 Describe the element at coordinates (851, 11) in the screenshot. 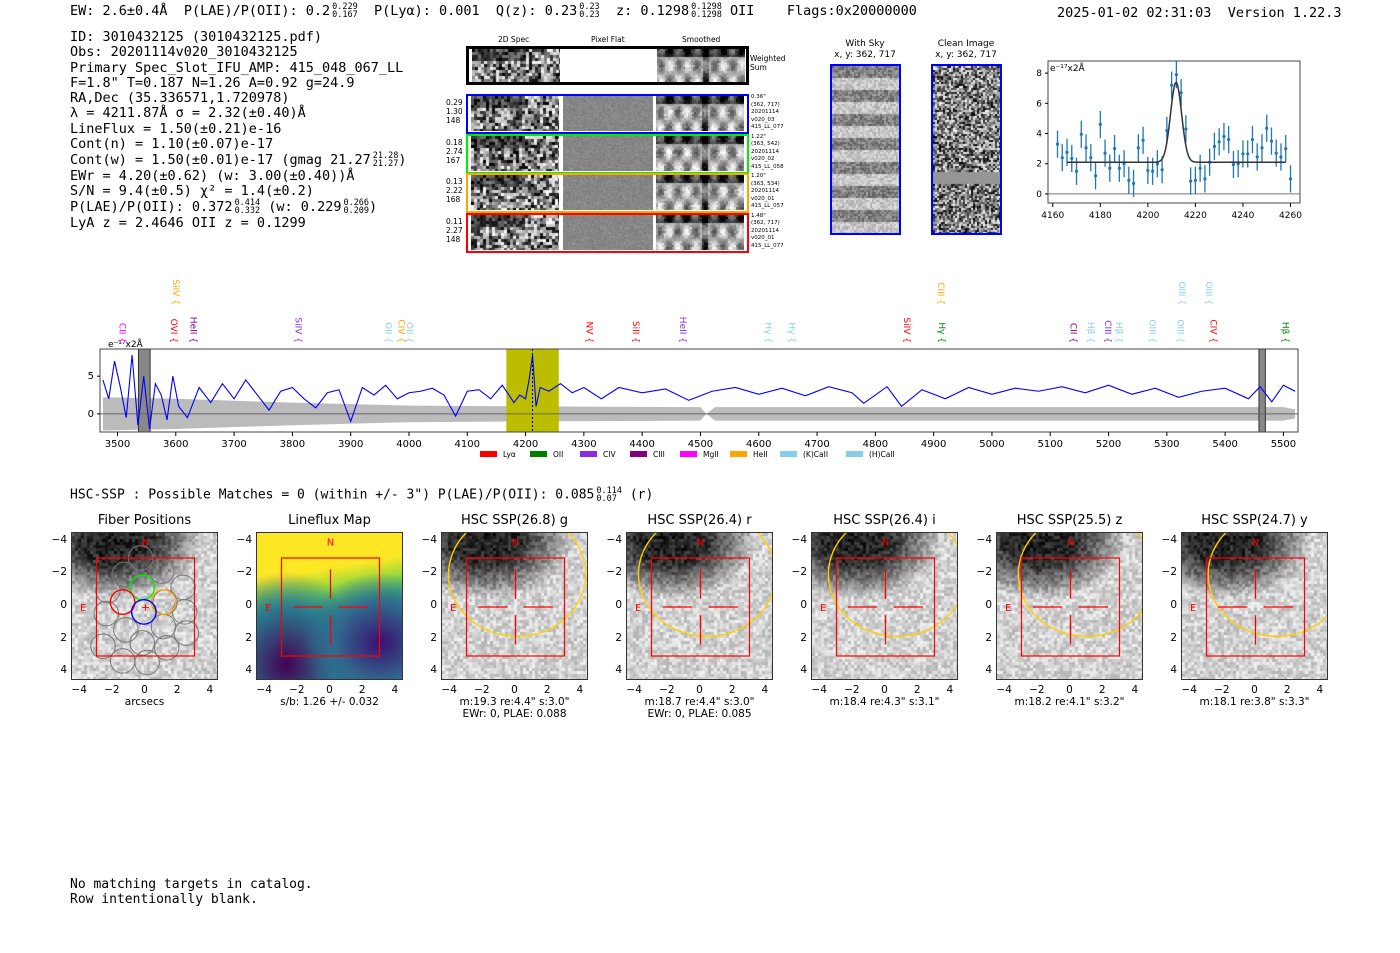

I see `flags-value: Flags:0x20000000` at that location.